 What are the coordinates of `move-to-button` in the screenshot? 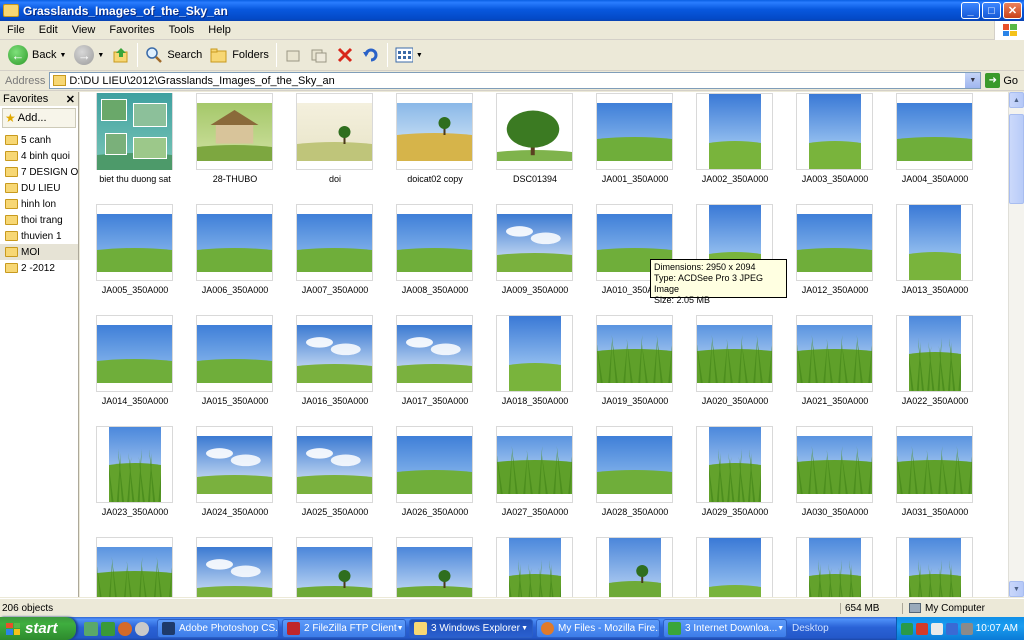 It's located at (293, 55).